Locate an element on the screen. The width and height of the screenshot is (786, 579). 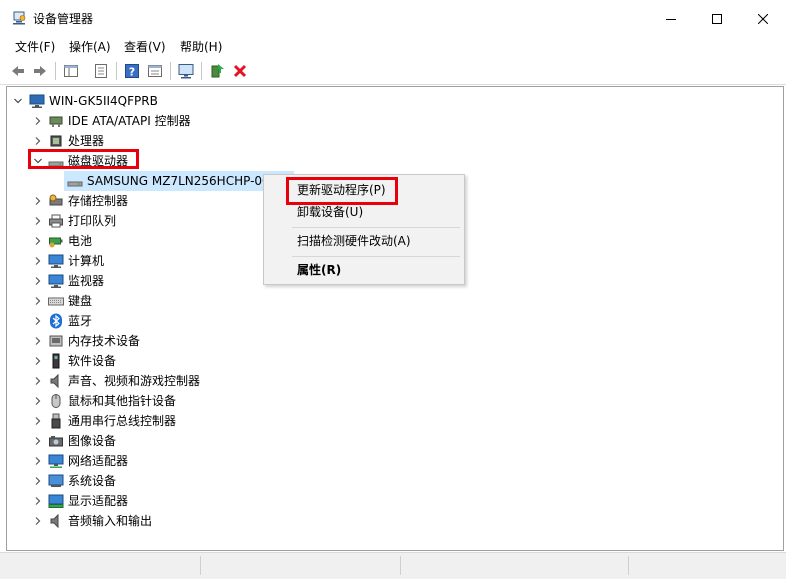
tree-item-sound-video-game: 声音、视频和游戏控制器 is located at coordinates (392, 381).